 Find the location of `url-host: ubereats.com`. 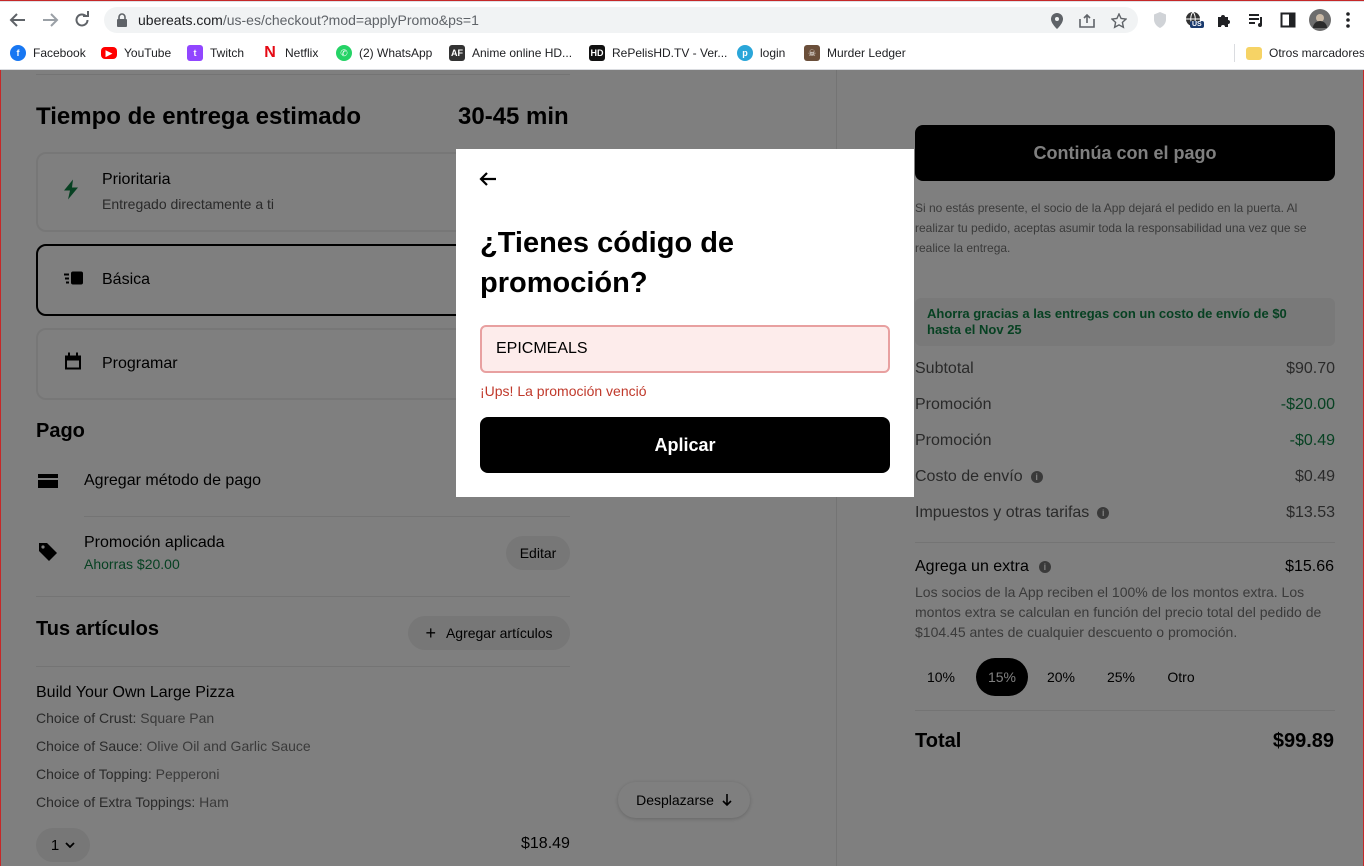

url-host: ubereats.com is located at coordinates (180, 20).